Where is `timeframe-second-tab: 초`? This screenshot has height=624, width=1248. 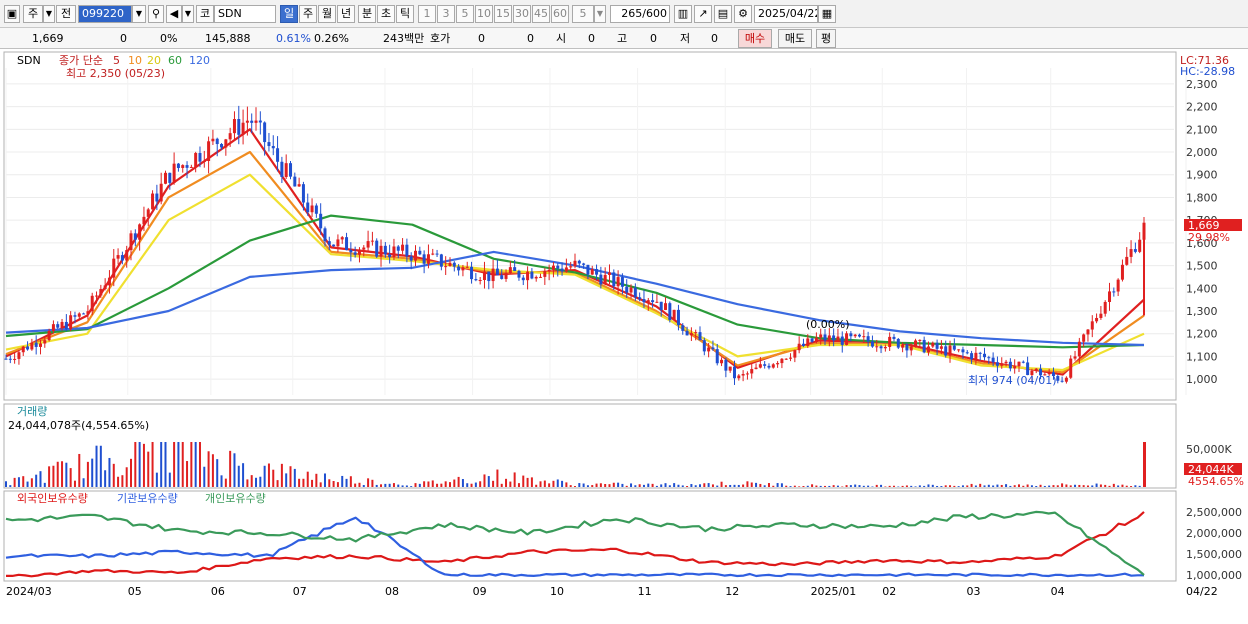 timeframe-second-tab: 초 is located at coordinates (386, 14).